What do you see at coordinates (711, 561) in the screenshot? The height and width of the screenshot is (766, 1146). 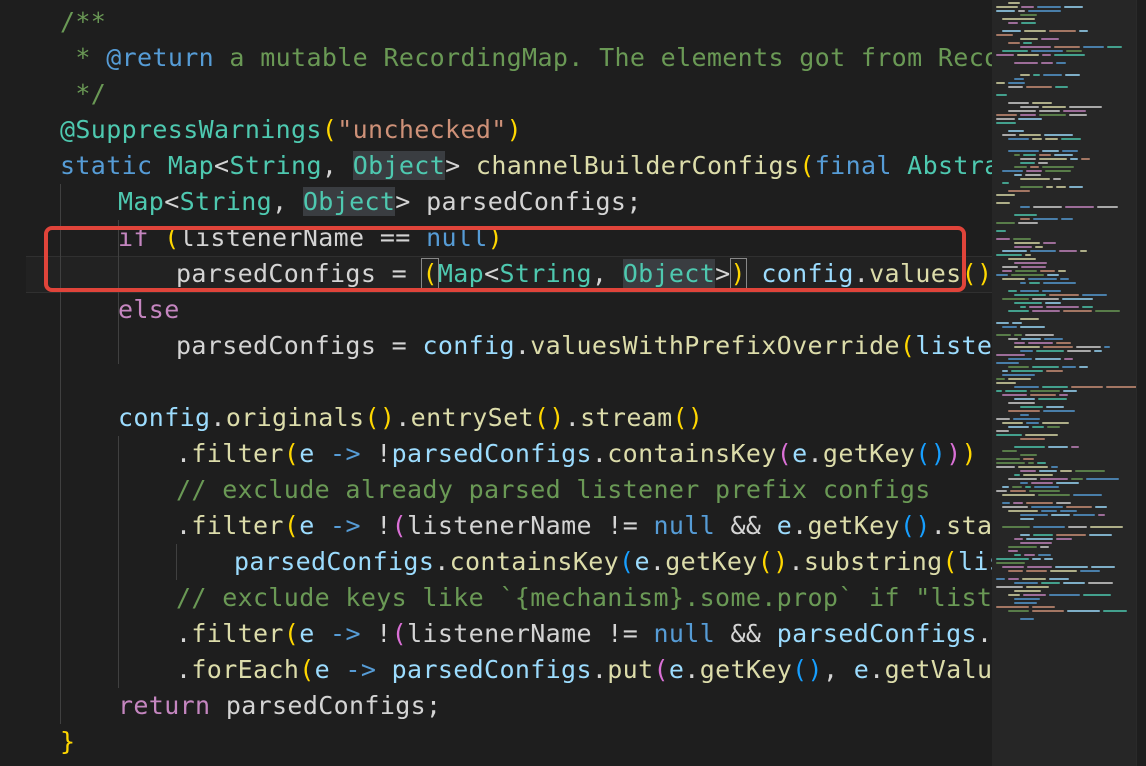 I see `code-token: getKey` at bounding box center [711, 561].